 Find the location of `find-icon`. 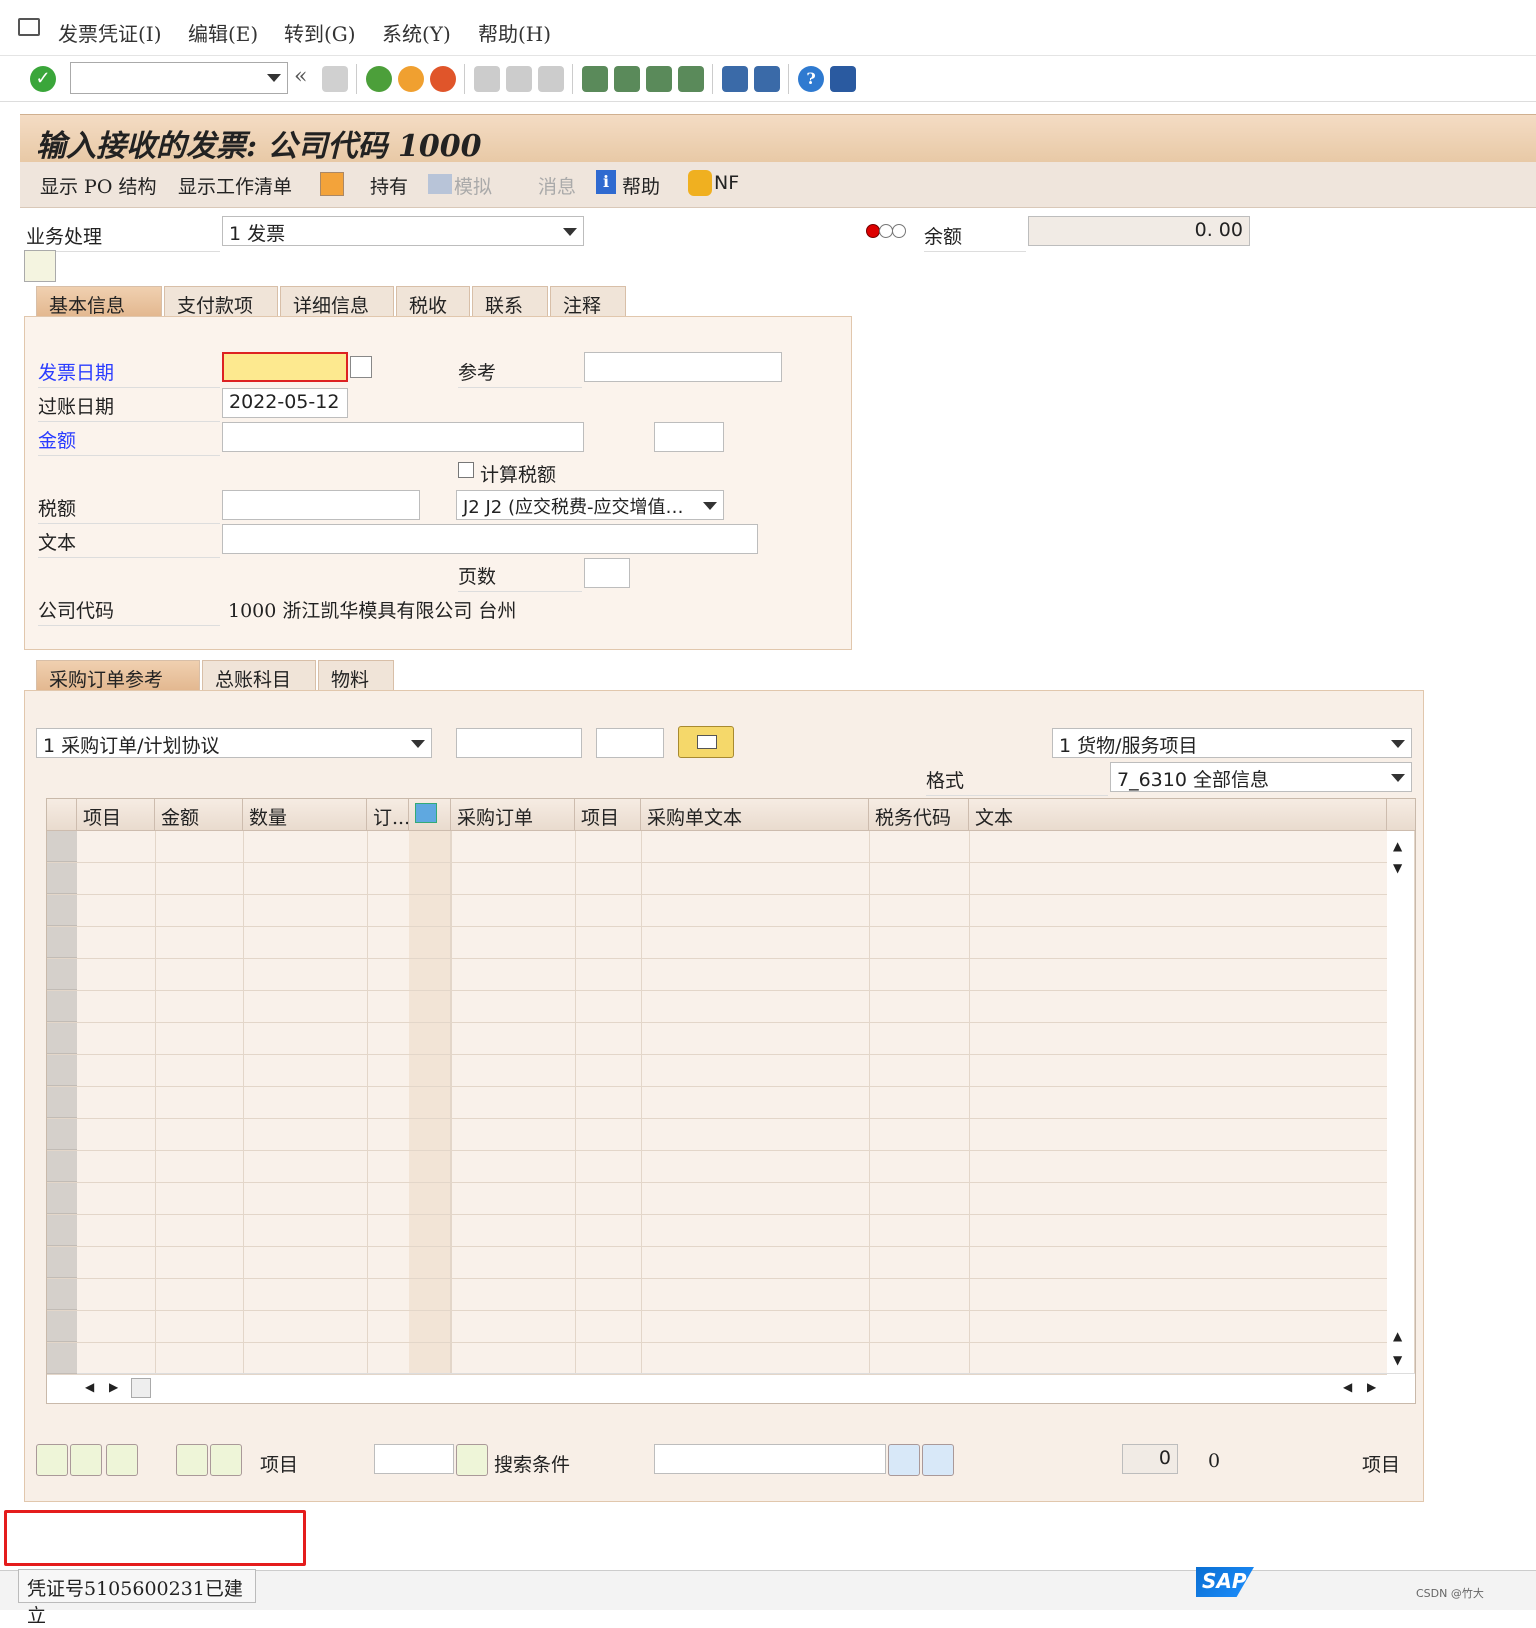

find-icon is located at coordinates (519, 79).